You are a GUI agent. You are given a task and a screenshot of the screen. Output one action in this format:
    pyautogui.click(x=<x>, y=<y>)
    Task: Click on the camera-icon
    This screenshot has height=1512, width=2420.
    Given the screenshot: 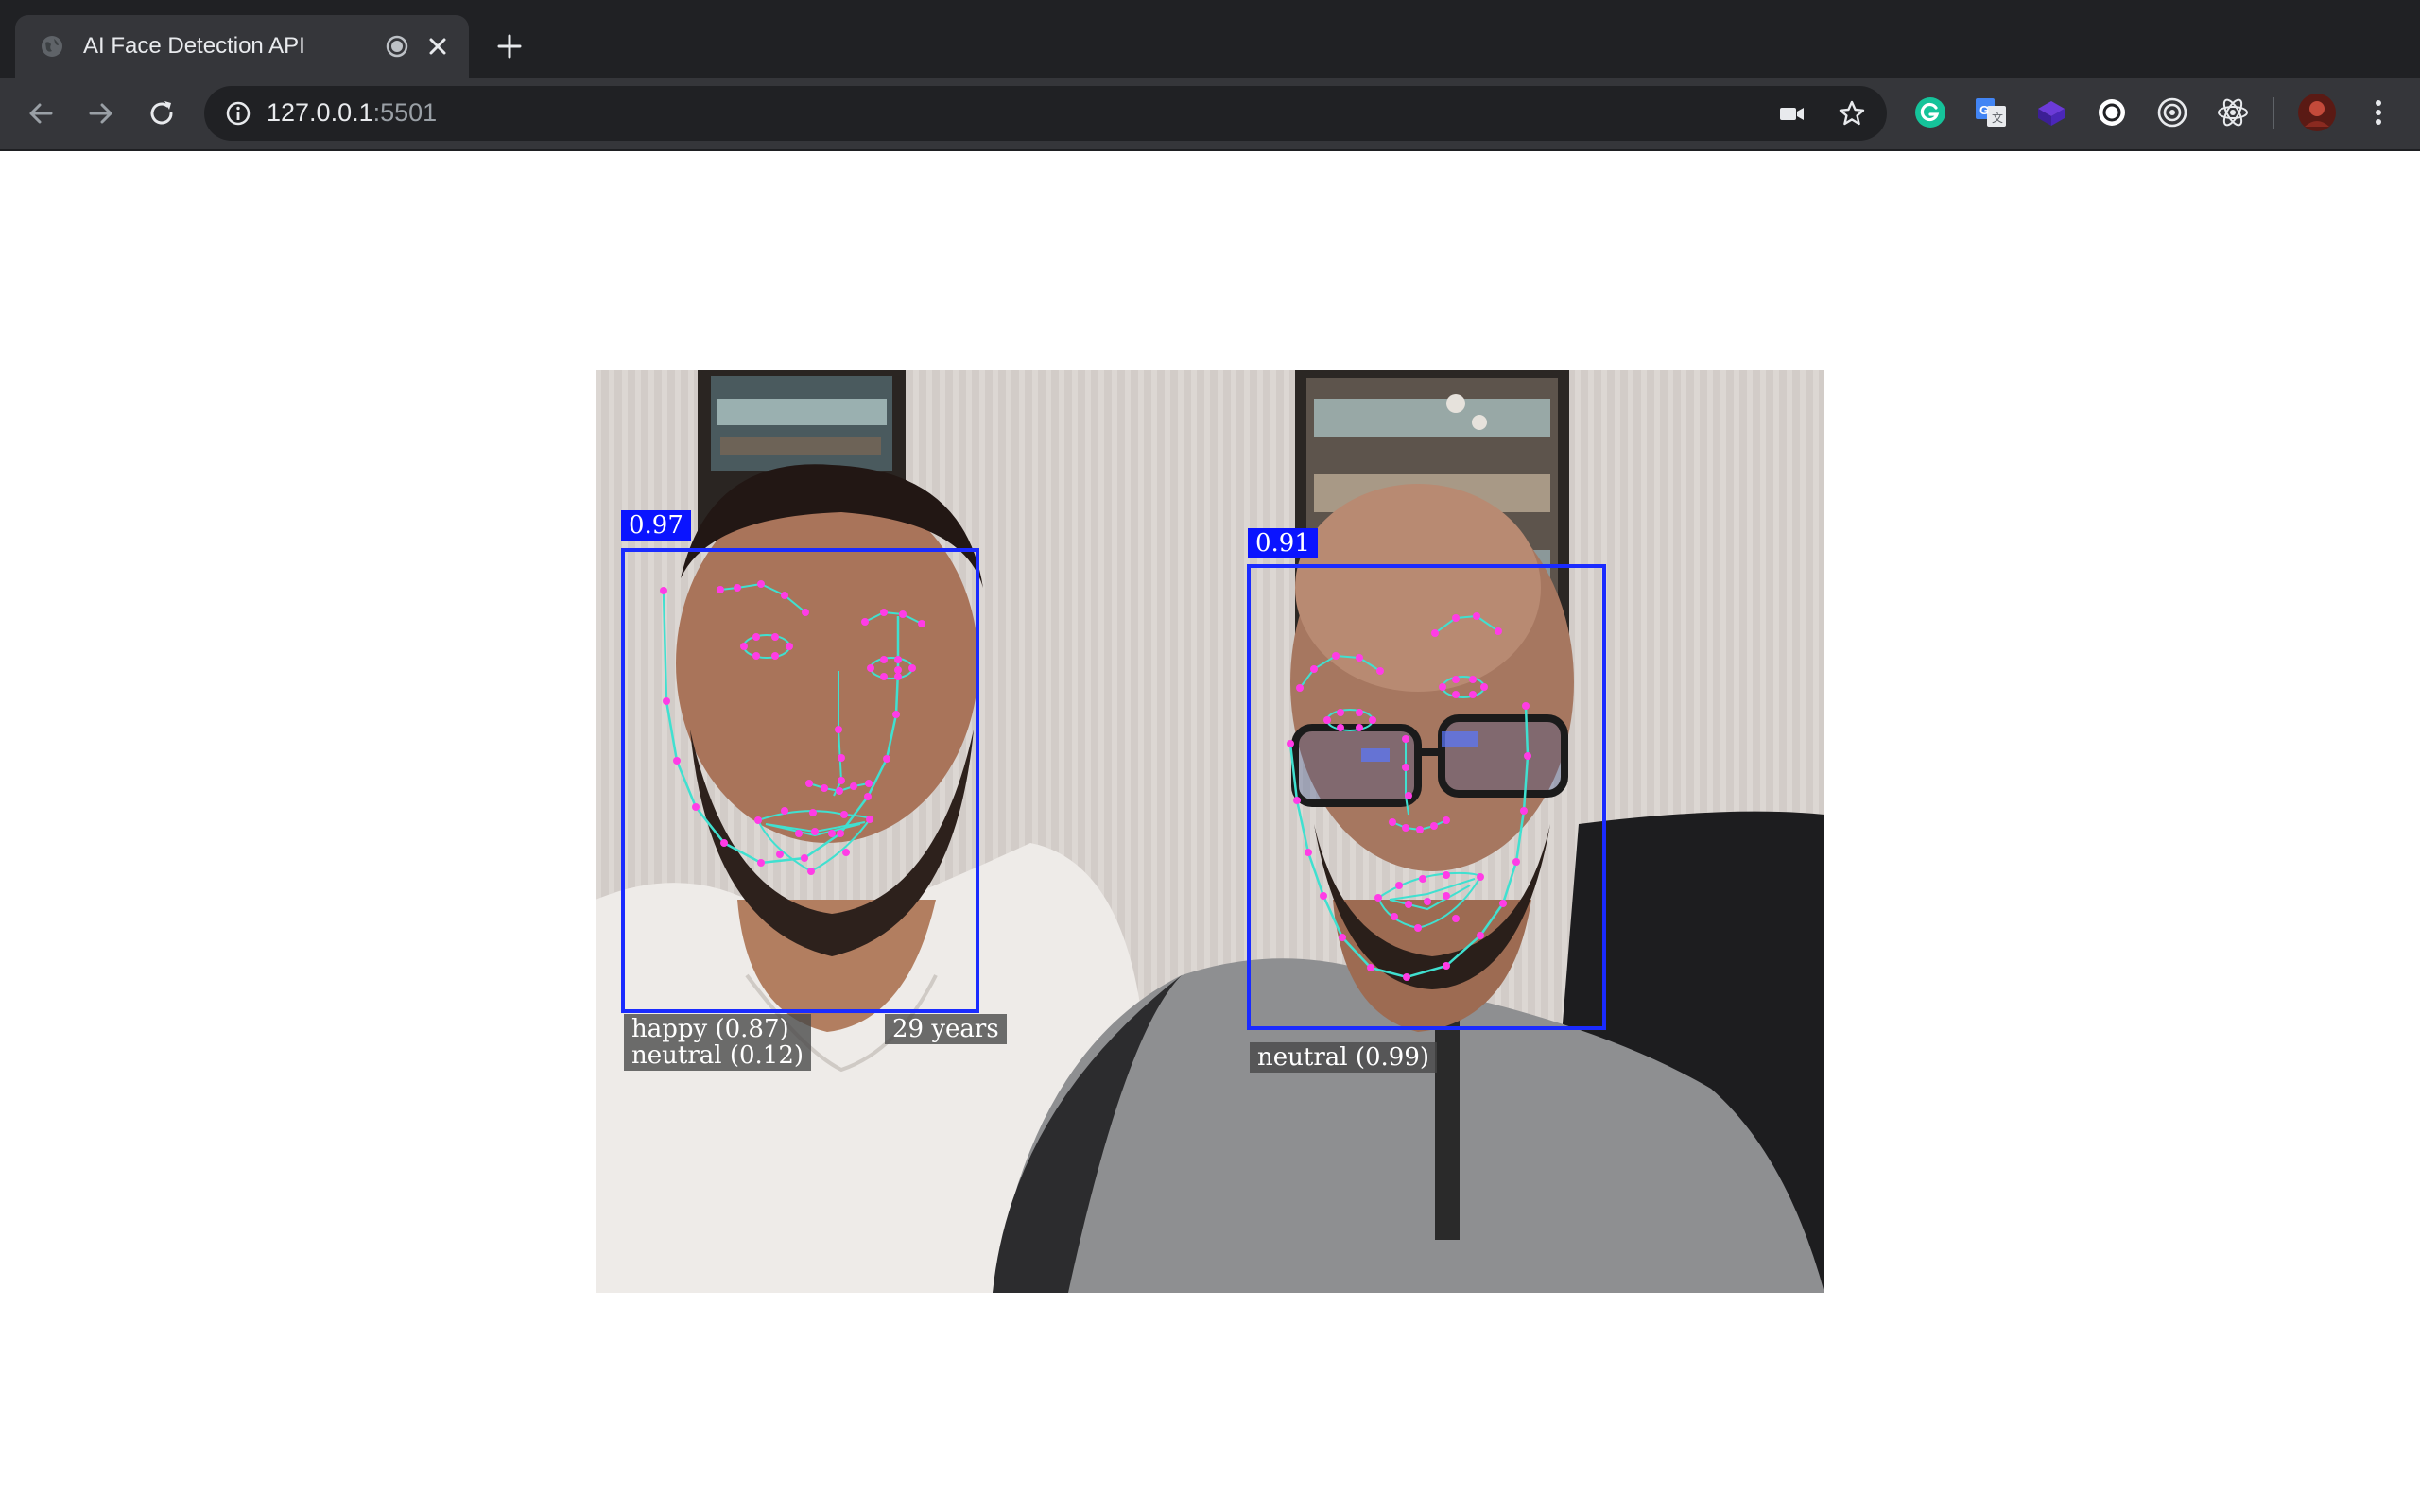 What is the action you would take?
    pyautogui.click(x=1791, y=113)
    